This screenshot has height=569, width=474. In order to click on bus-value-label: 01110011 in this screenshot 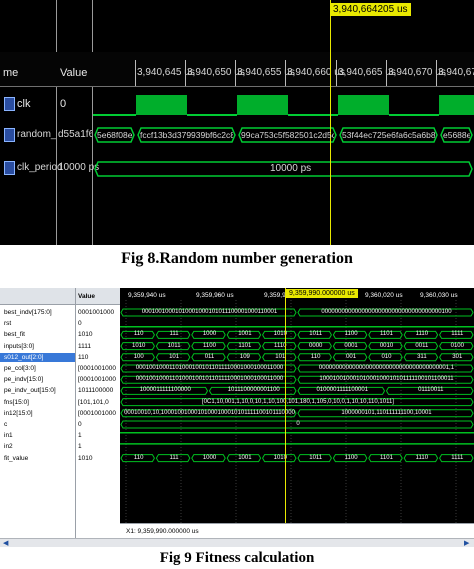, I will do `click(431, 390)`.